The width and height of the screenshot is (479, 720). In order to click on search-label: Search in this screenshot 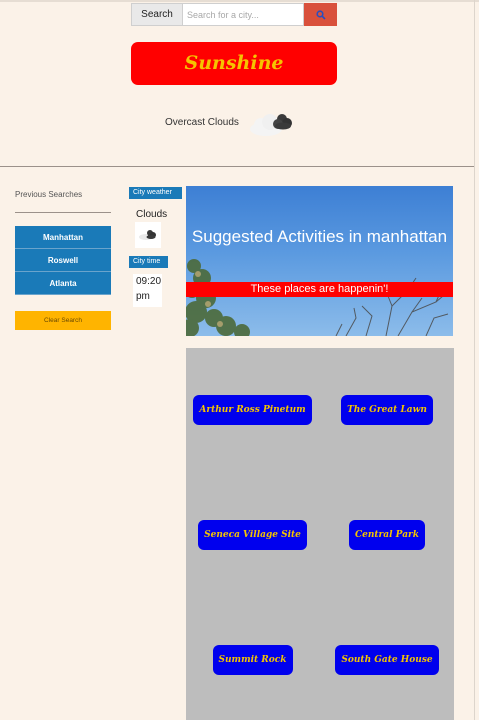, I will do `click(157, 14)`.